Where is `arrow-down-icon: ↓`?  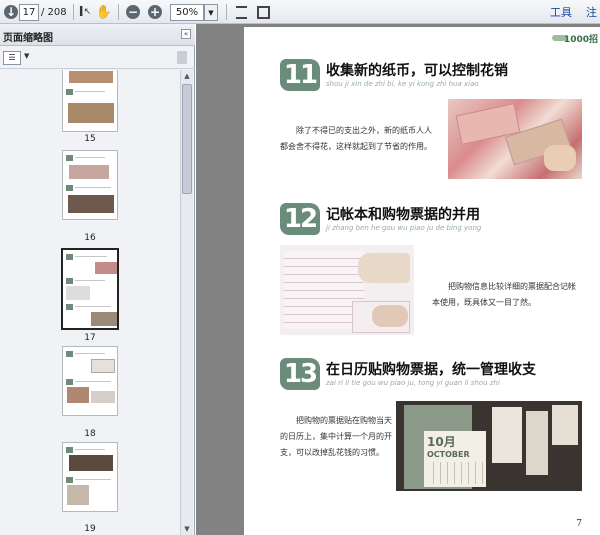 arrow-down-icon: ↓ is located at coordinates (11, 12).